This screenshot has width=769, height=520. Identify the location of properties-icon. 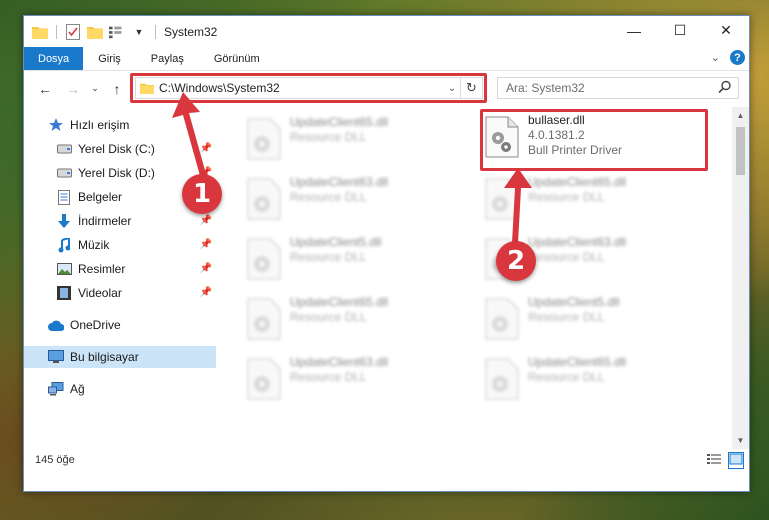
(73, 31).